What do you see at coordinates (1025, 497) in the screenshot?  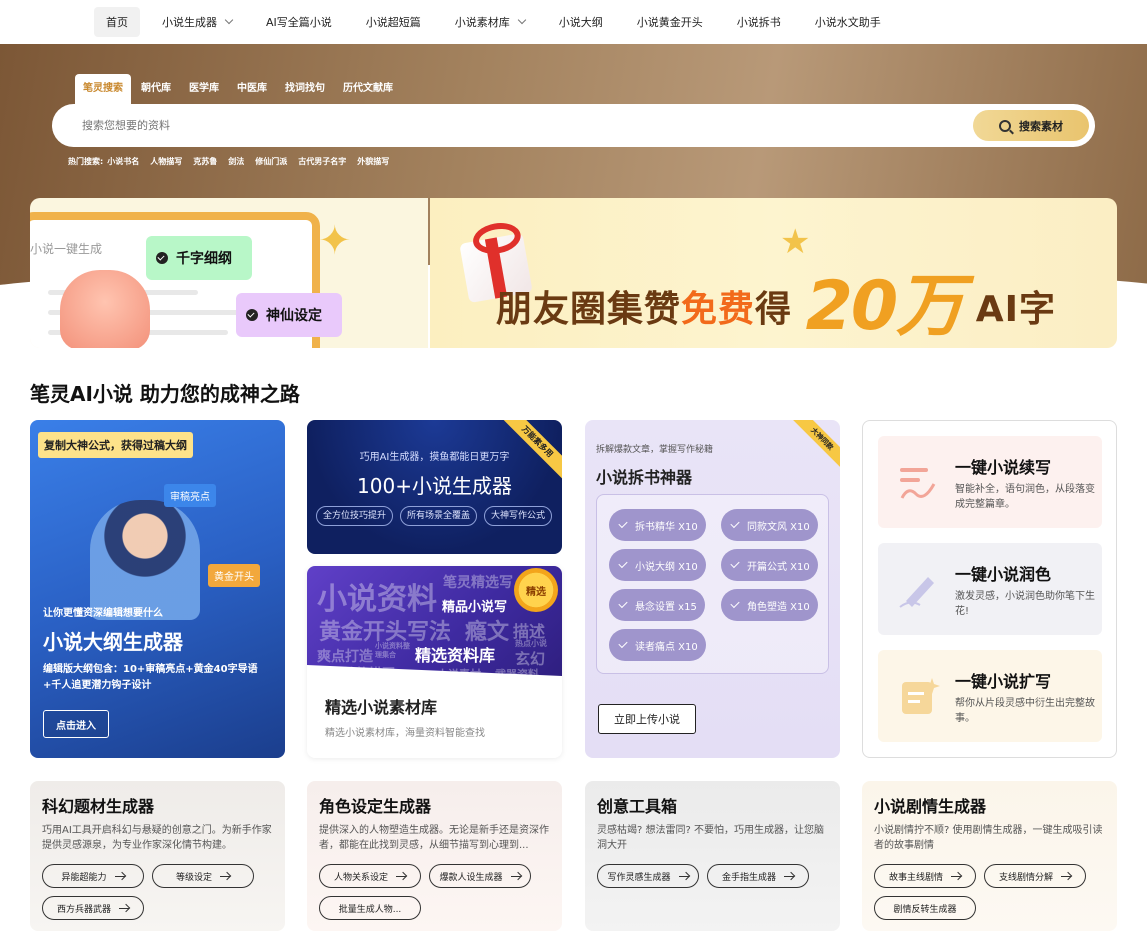 I see `tool-desc: 智能补全，语句润色，从段落变成完整篇章。` at bounding box center [1025, 497].